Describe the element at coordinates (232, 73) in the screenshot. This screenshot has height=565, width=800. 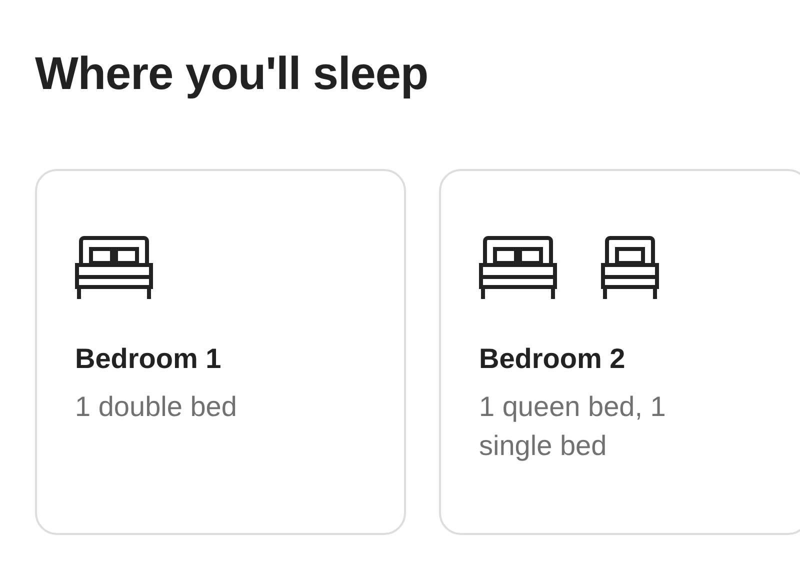
I see `section-title: Where you'll sleep` at that location.